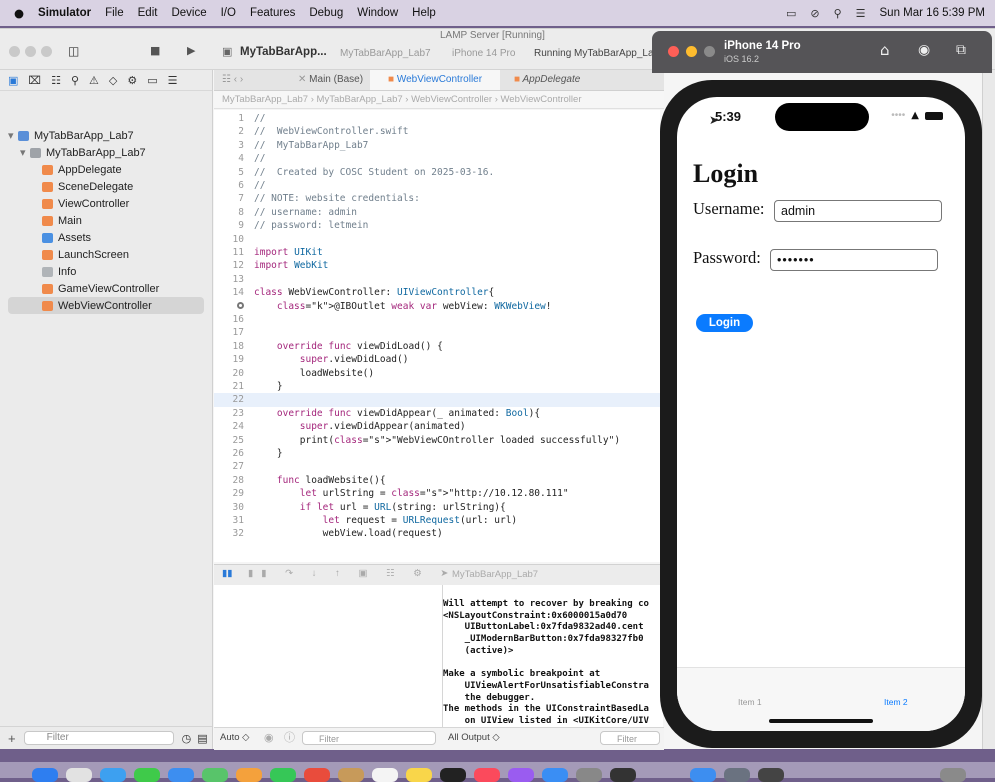 The image size is (995, 782). What do you see at coordinates (861, 13) in the screenshot?
I see `control-center-icon: ☰` at bounding box center [861, 13].